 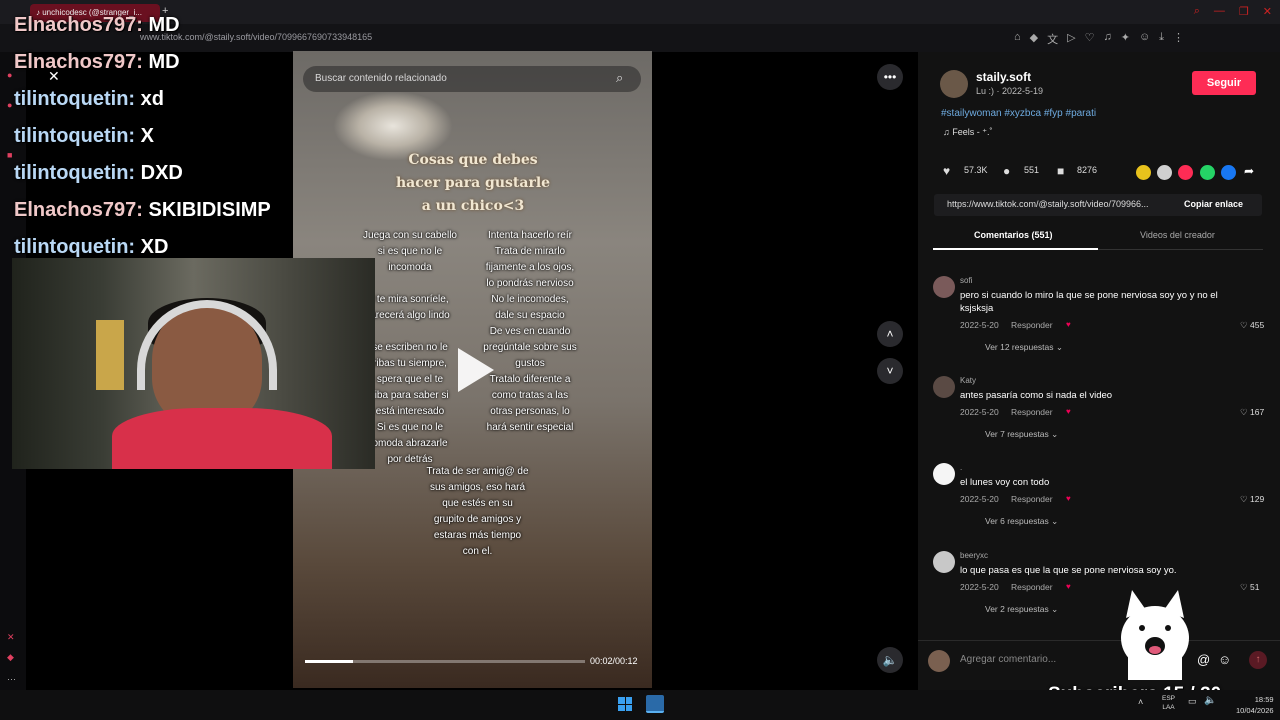 What do you see at coordinates (1224, 83) in the screenshot?
I see `follow-button: Seguir` at bounding box center [1224, 83].